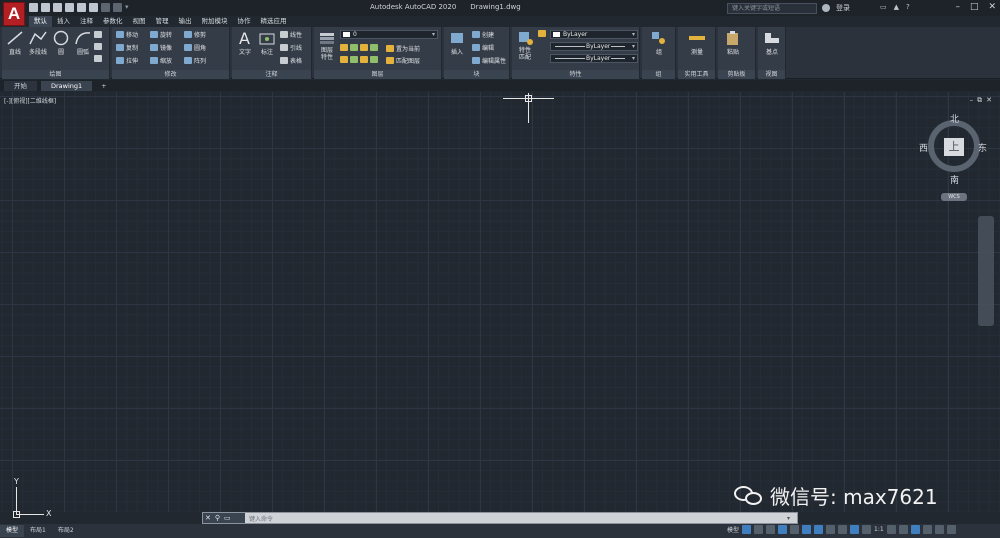 Image resolution: width=1000 pixels, height=538 pixels. What do you see at coordinates (923, 147) in the screenshot?
I see `compass-west: 西` at bounding box center [923, 147].